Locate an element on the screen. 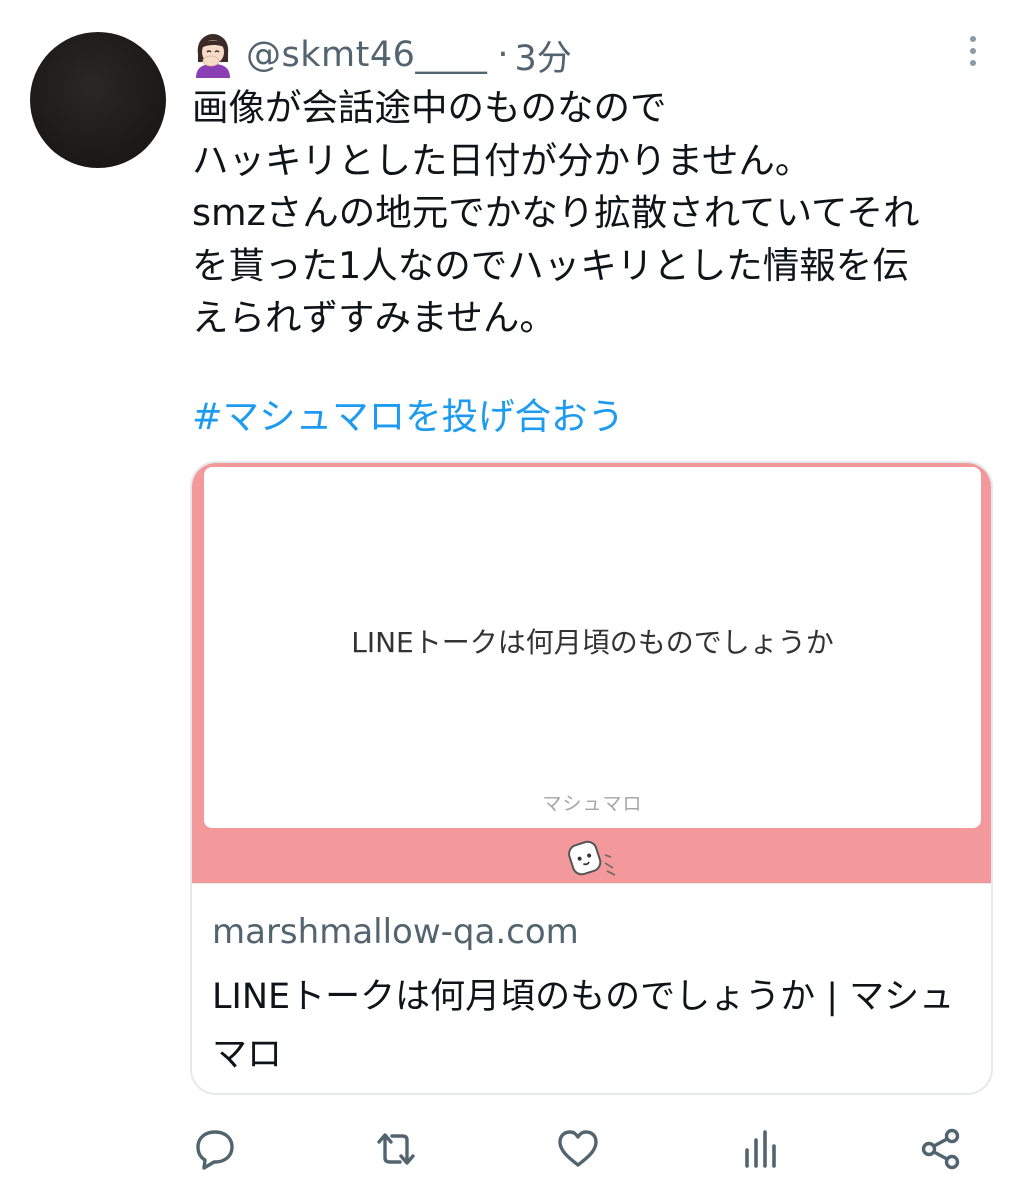 The width and height of the screenshot is (1024, 1186). hashtag-link: #マシュマロを投げ合おう is located at coordinates (408, 417).